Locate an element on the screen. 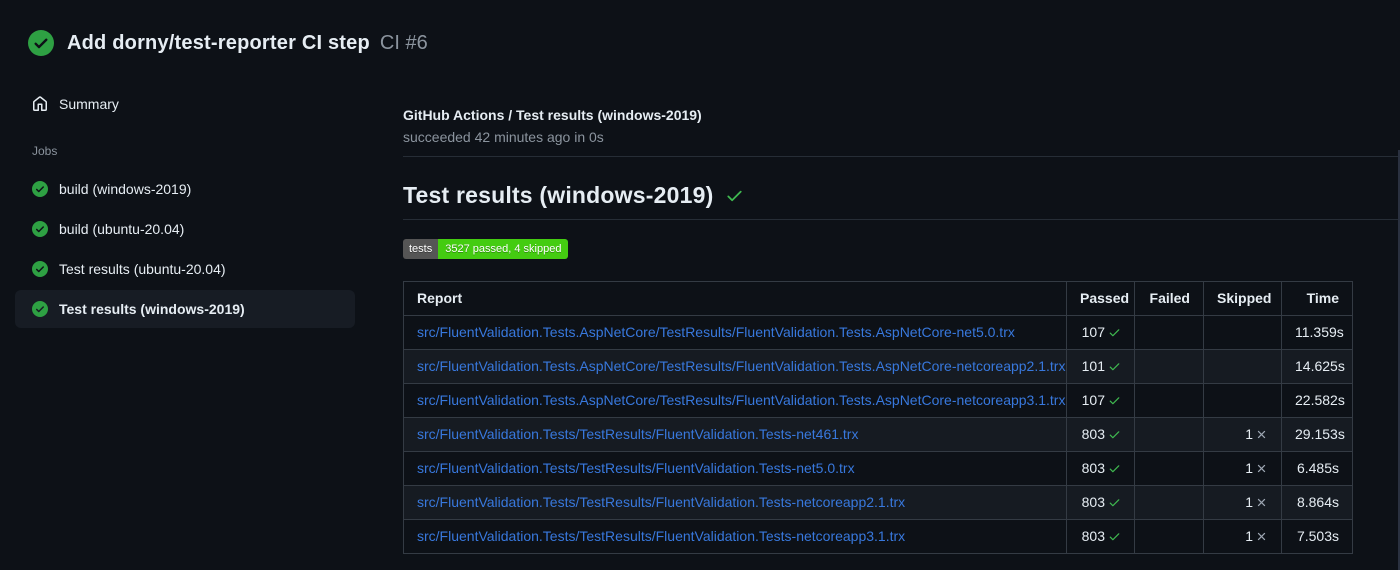 The height and width of the screenshot is (570, 1400). home-icon is located at coordinates (40, 103).